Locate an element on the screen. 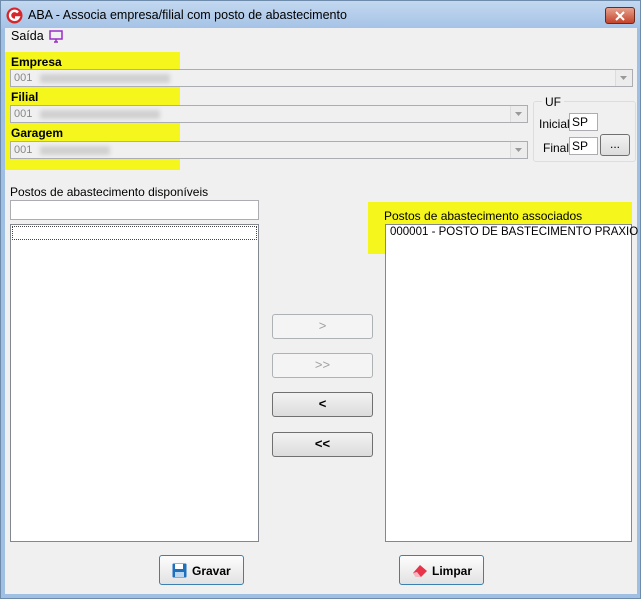 The width and height of the screenshot is (641, 599). uf-legend: UF is located at coordinates (553, 102).